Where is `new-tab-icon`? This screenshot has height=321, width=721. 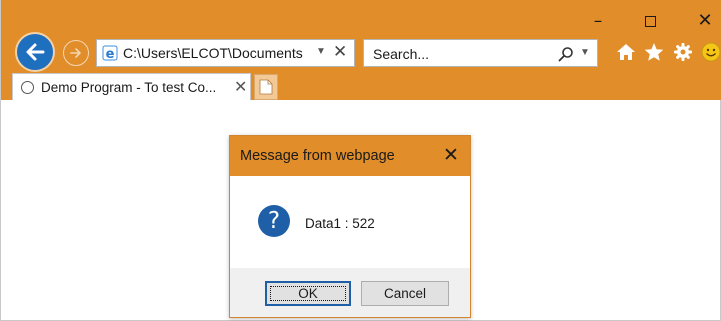 new-tab-icon is located at coordinates (266, 87).